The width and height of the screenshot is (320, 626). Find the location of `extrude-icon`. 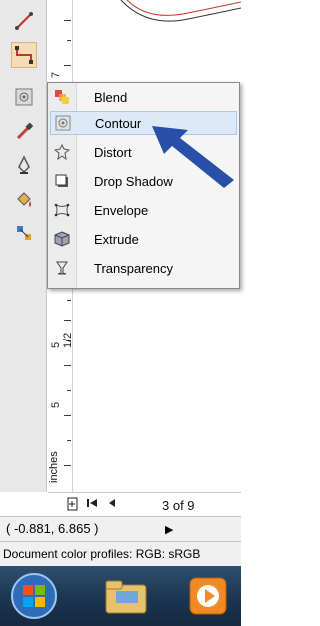

extrude-icon is located at coordinates (62, 239).